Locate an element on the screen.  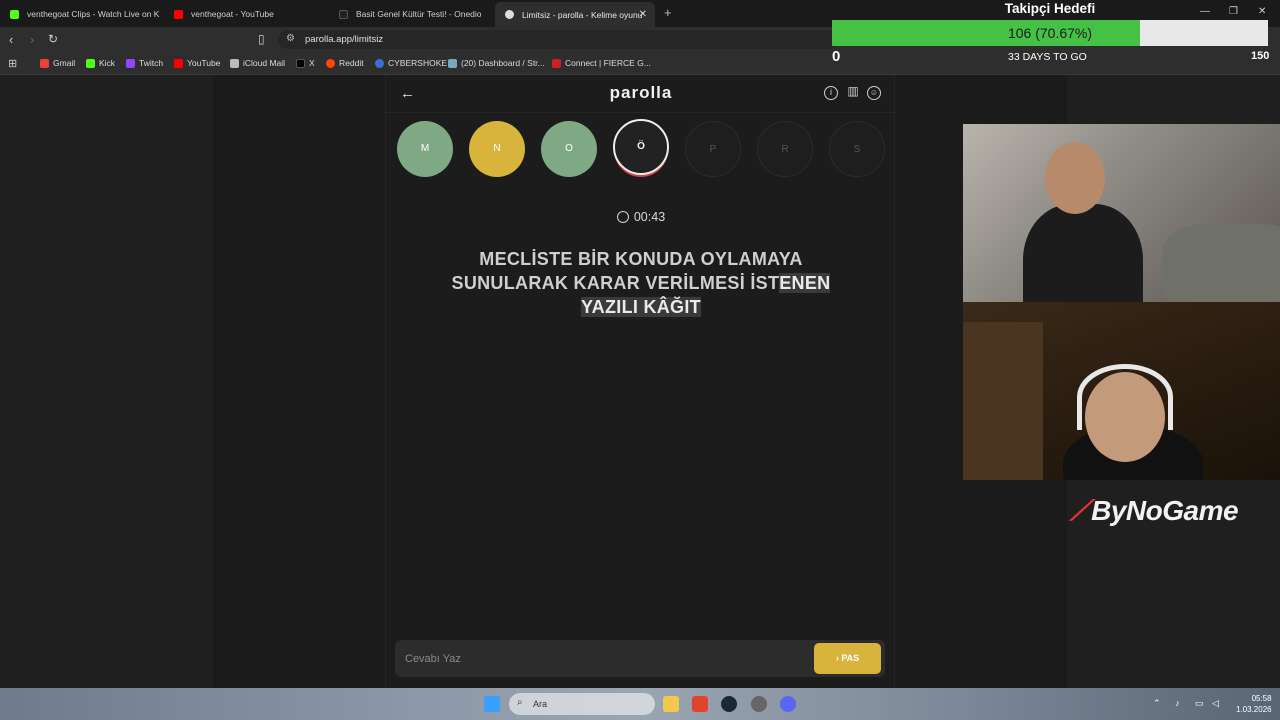
person-head is located at coordinates (1075, 178).